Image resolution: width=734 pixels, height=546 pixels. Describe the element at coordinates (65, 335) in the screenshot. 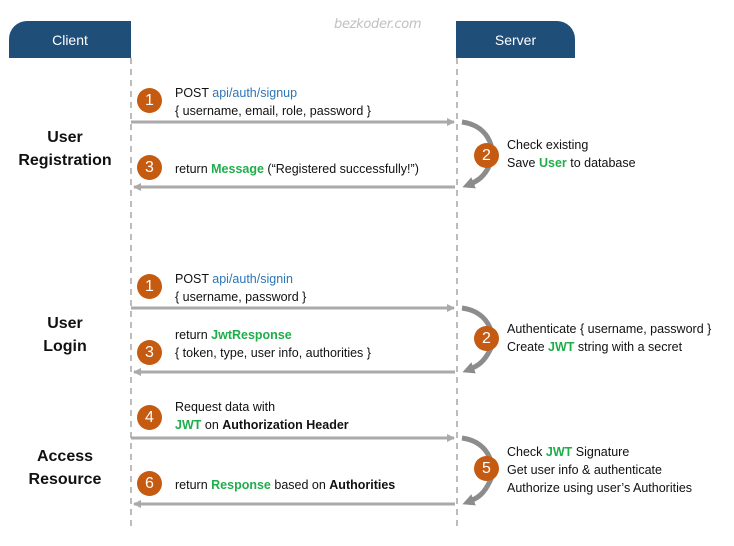

I see `section-label: User Login` at that location.